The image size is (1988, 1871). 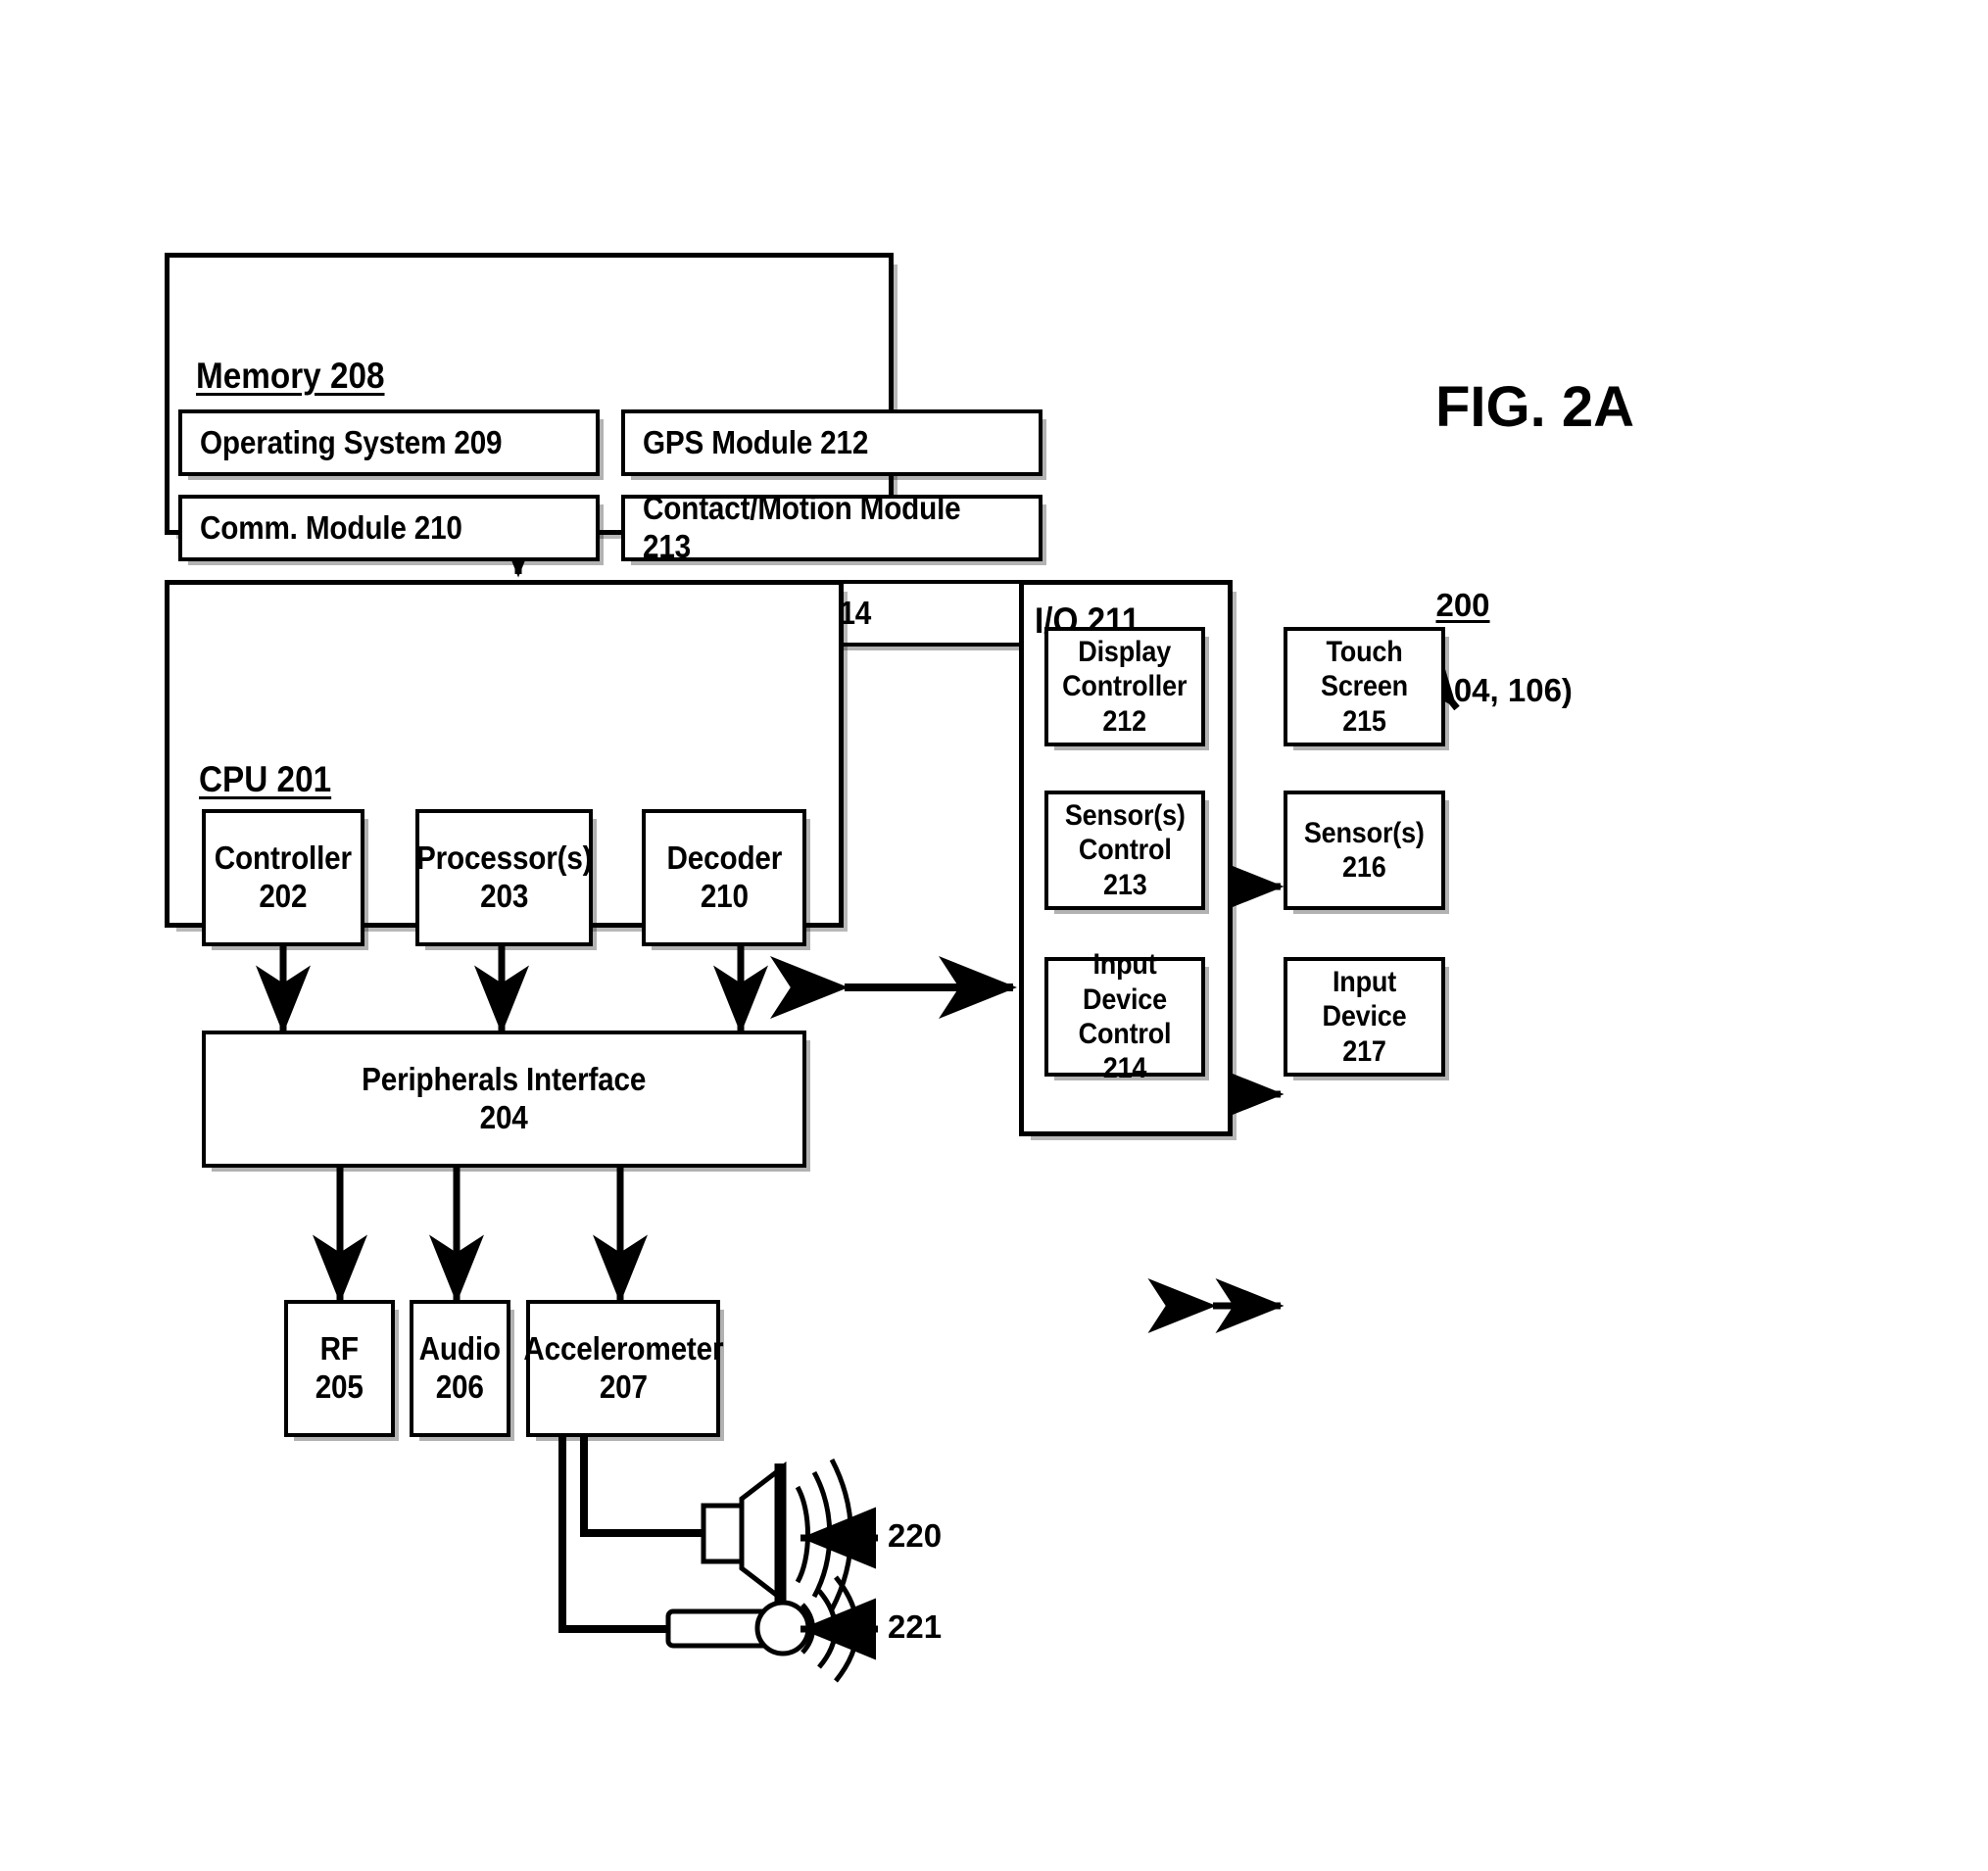 I want to click on cpu-block-label: Decoder 210, so click(x=724, y=877).